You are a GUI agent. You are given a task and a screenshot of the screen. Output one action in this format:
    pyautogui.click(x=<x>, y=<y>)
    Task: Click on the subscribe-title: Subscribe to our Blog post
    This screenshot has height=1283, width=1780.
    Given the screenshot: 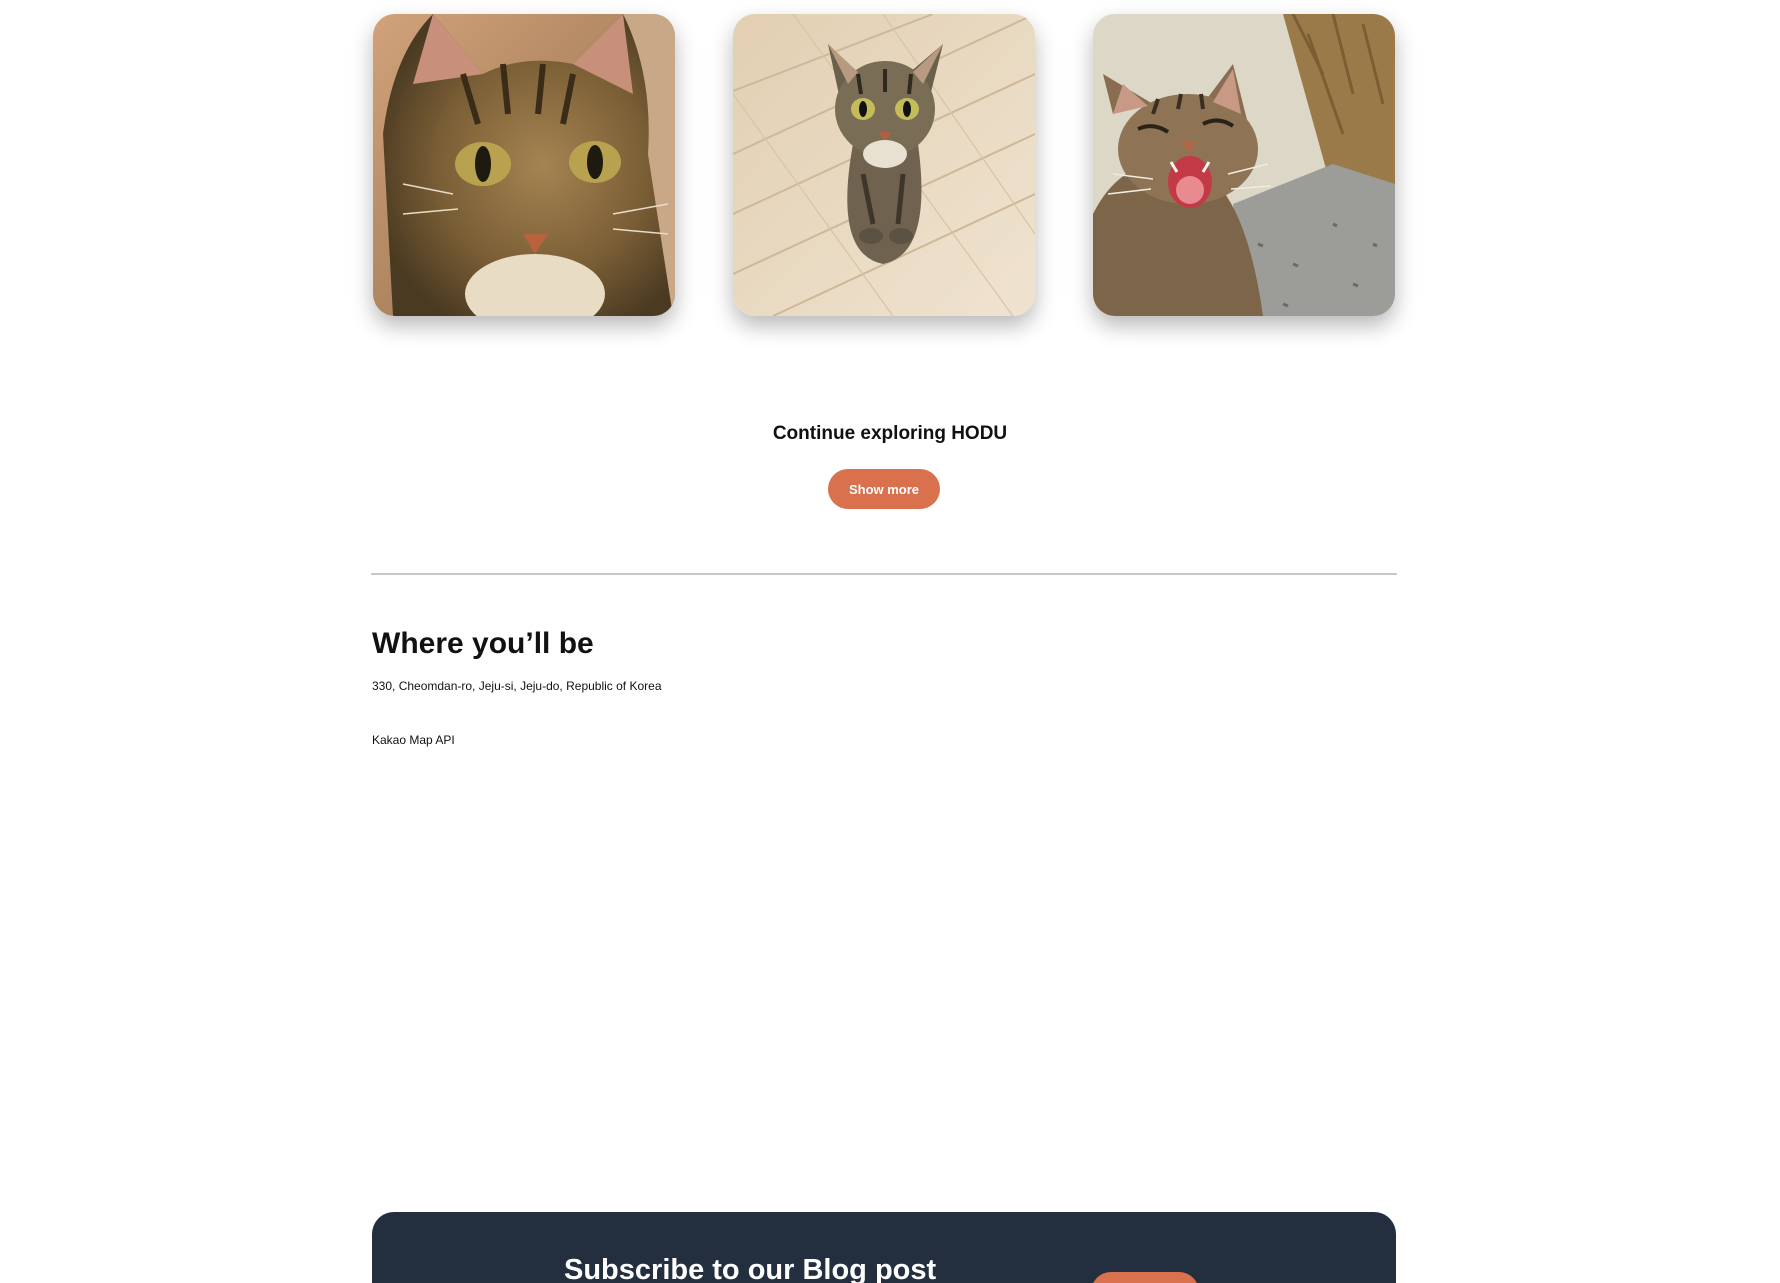 What is the action you would take?
    pyautogui.click(x=750, y=1268)
    